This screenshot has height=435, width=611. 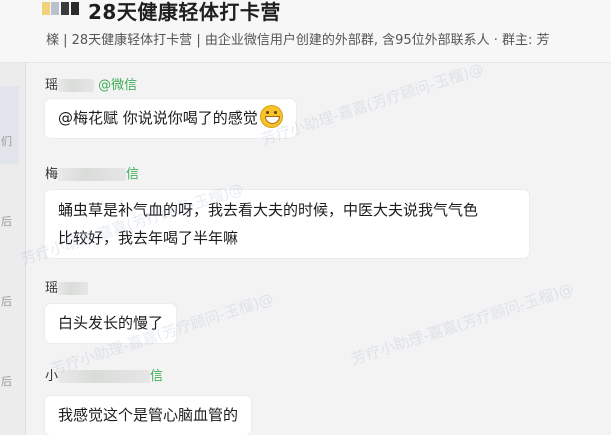 I want to click on message-sender: 瑶 @微信, so click(x=91, y=83).